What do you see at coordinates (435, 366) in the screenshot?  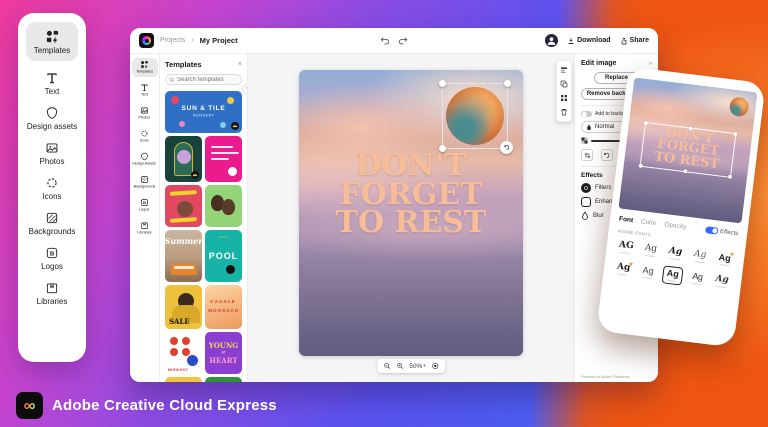 I see `fit-screen-icon` at bounding box center [435, 366].